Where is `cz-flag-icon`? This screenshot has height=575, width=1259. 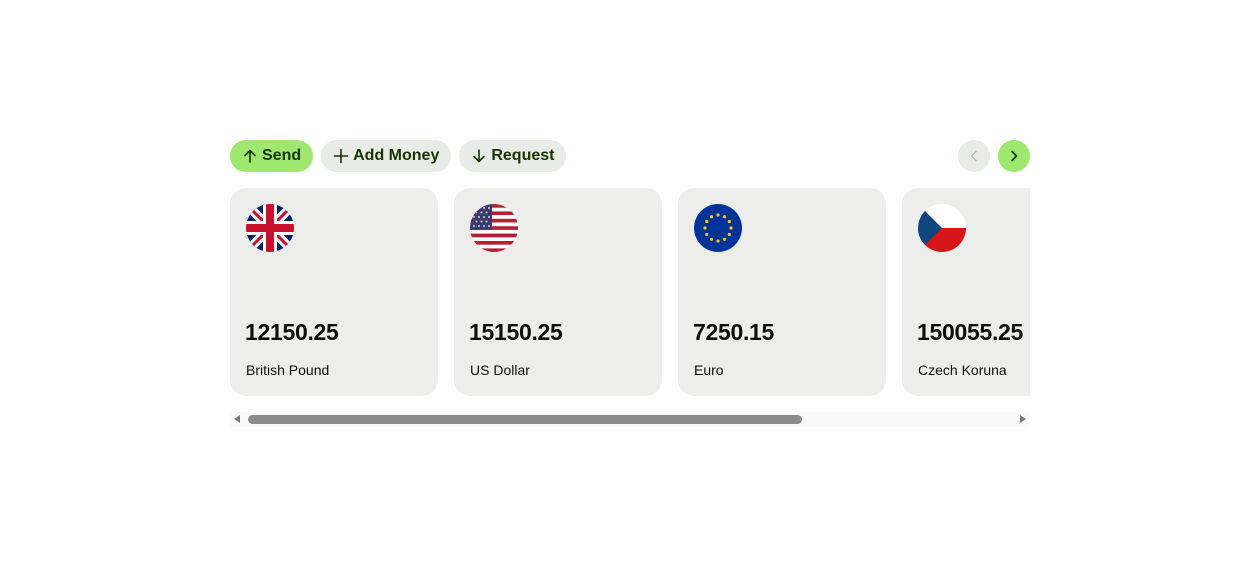
cz-flag-icon is located at coordinates (942, 228).